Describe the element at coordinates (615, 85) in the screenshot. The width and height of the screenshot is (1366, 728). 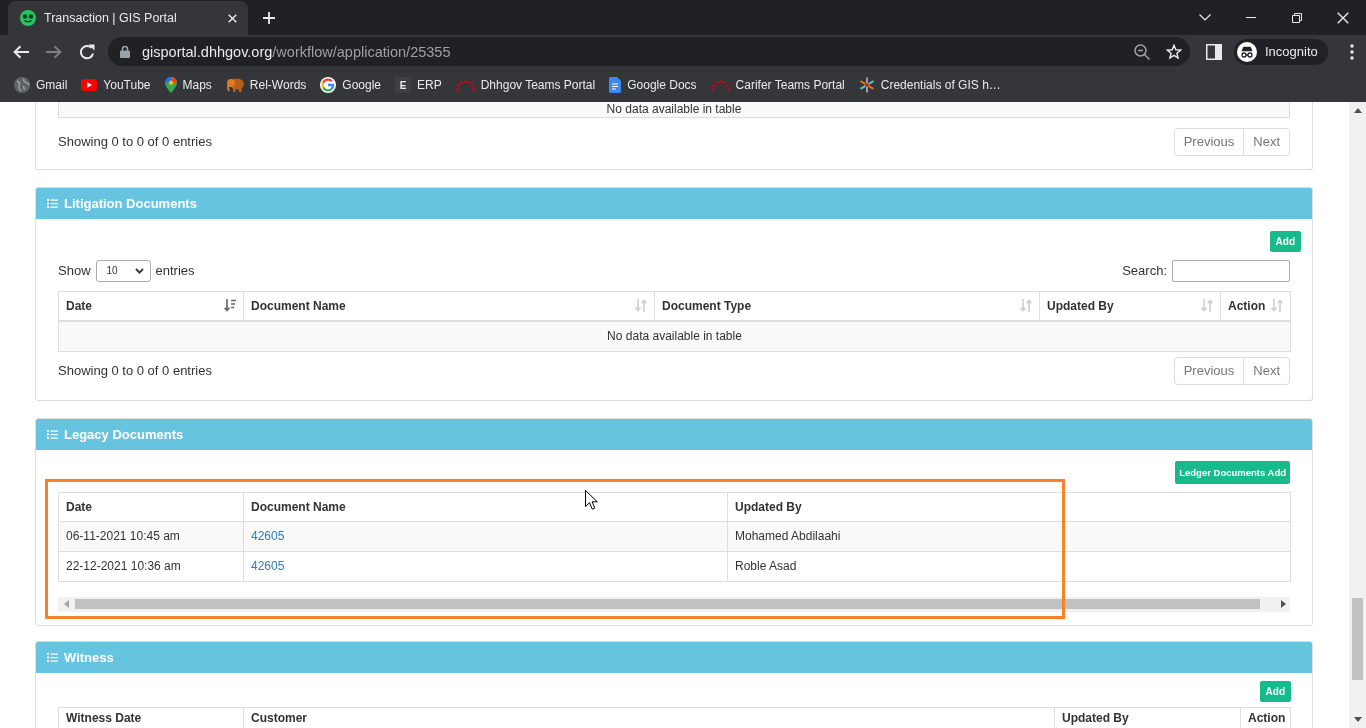
I see `document-icon` at that location.